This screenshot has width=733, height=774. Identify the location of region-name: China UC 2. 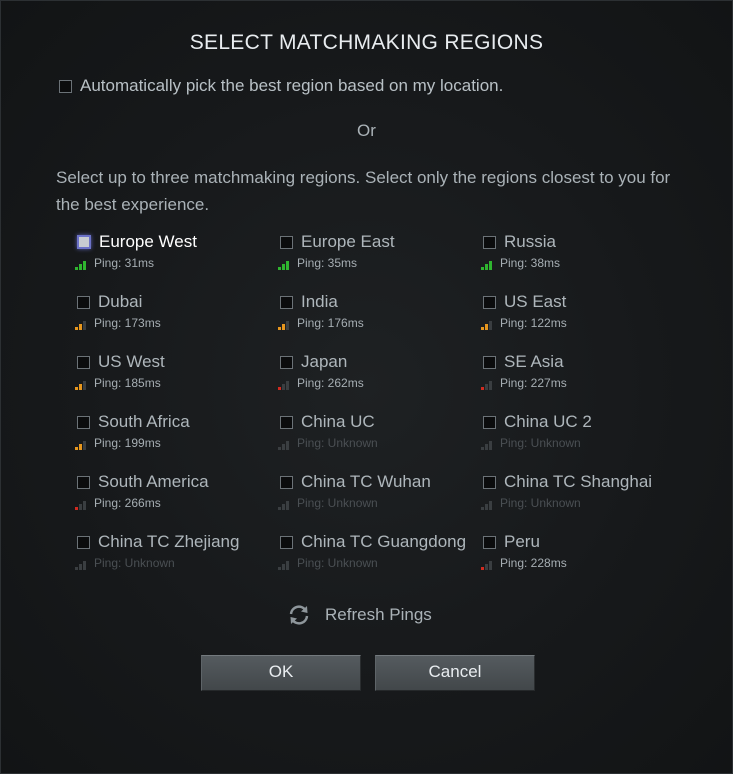
(548, 421).